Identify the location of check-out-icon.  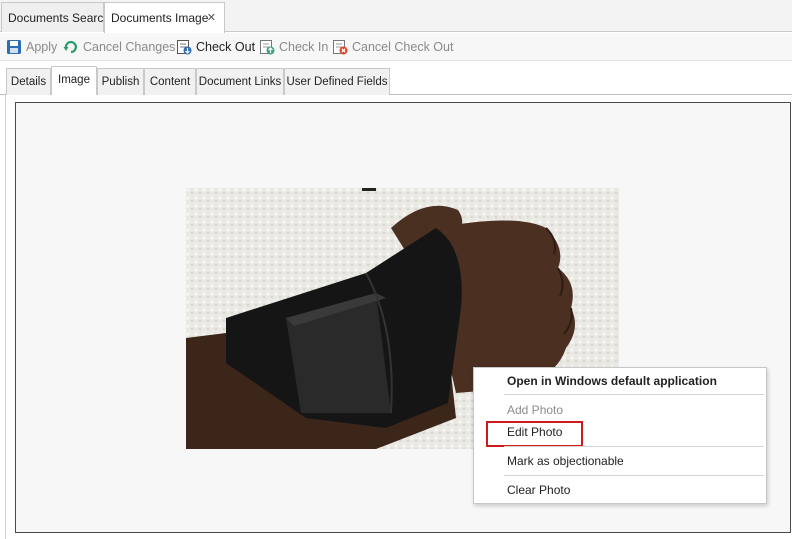
(184, 47).